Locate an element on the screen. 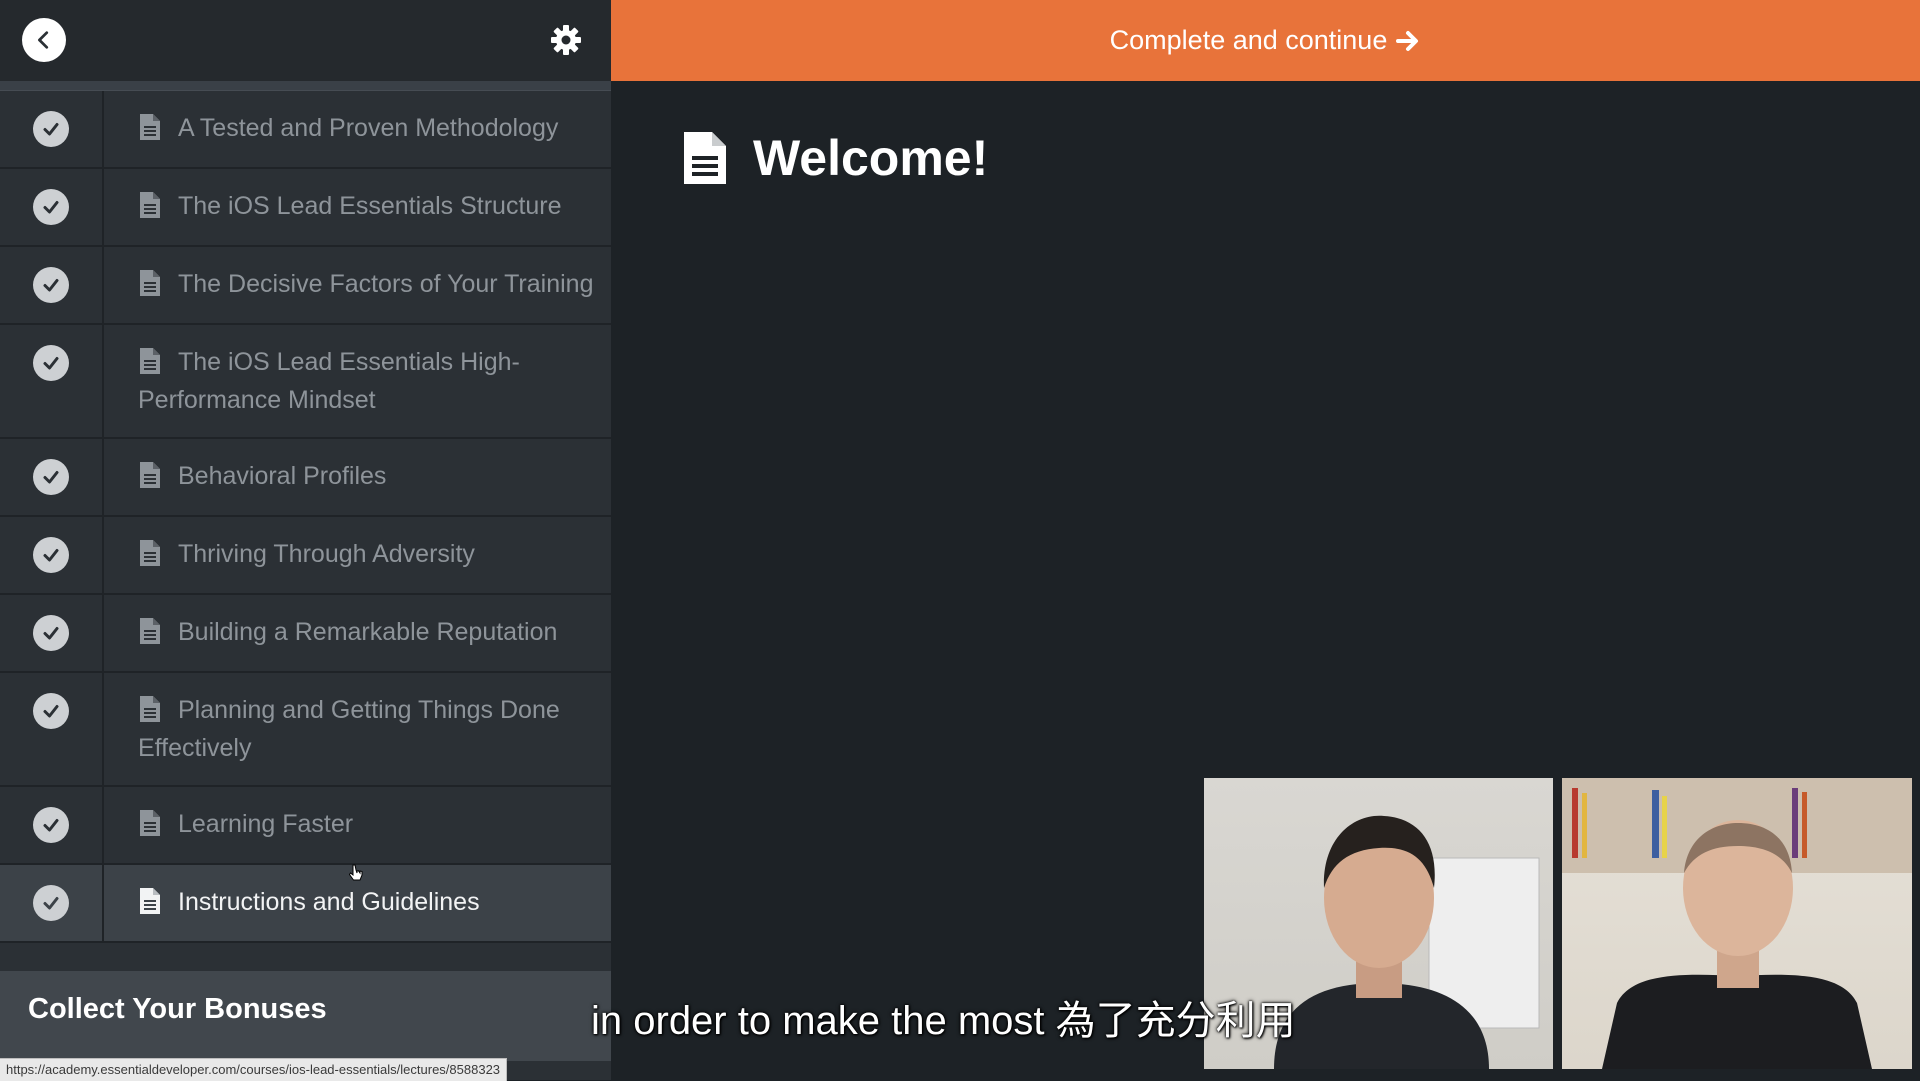  gear-icon is located at coordinates (566, 40).